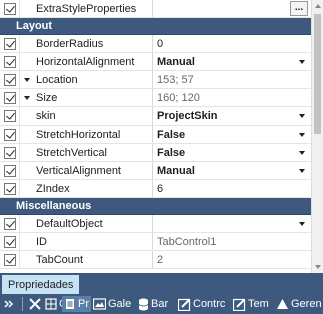 The height and width of the screenshot is (314, 323). What do you see at coordinates (78, 134) in the screenshot?
I see `property-name: StretchHorizontal` at bounding box center [78, 134].